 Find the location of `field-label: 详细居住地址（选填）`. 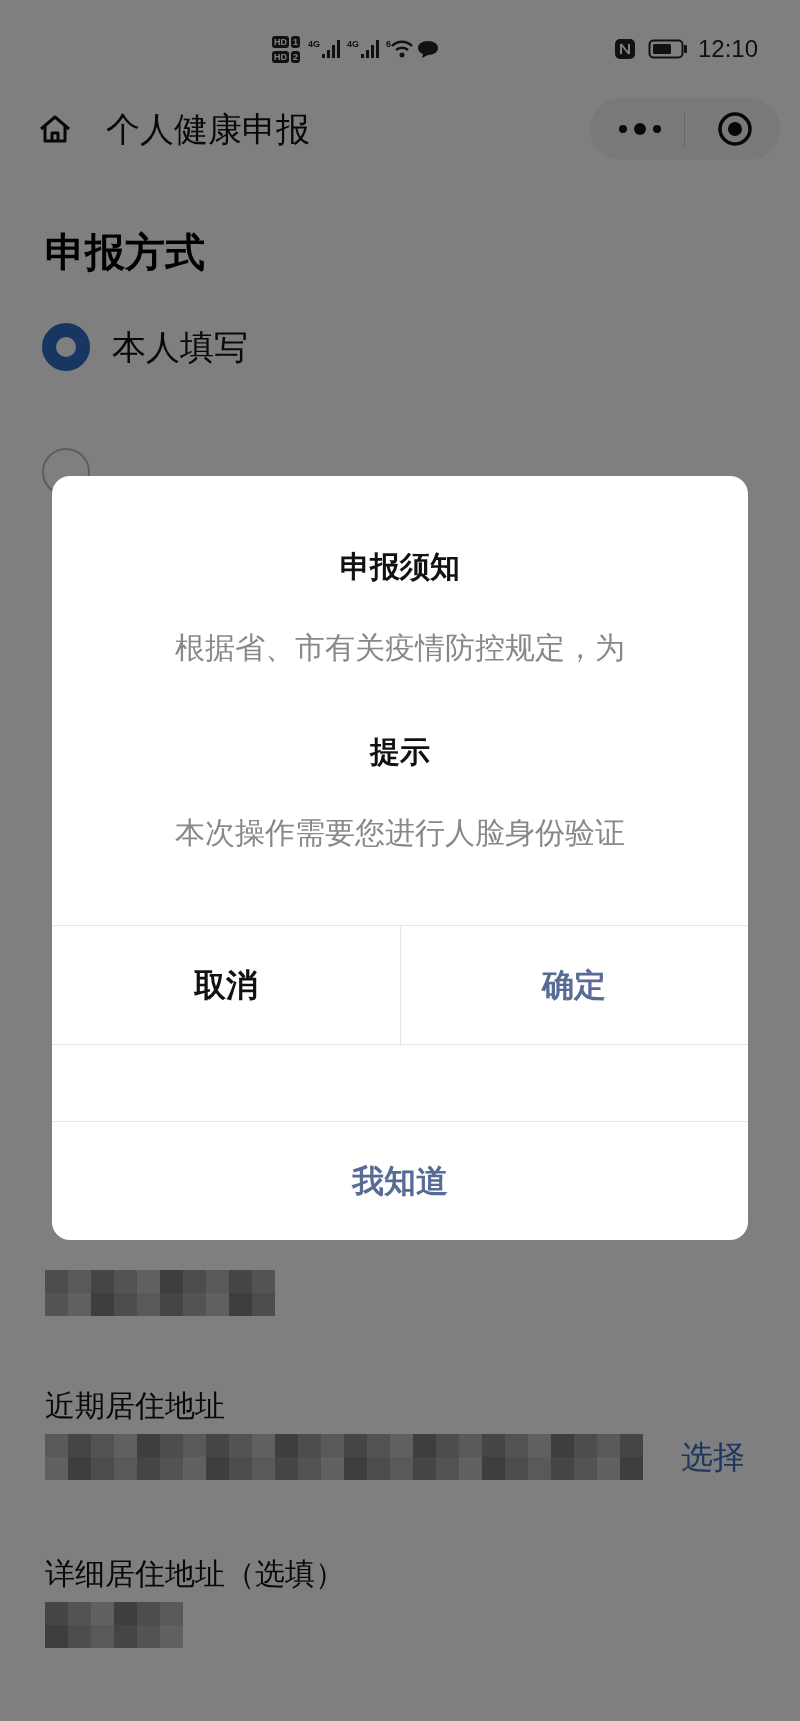

field-label: 详细居住地址（选填） is located at coordinates (195, 1574).